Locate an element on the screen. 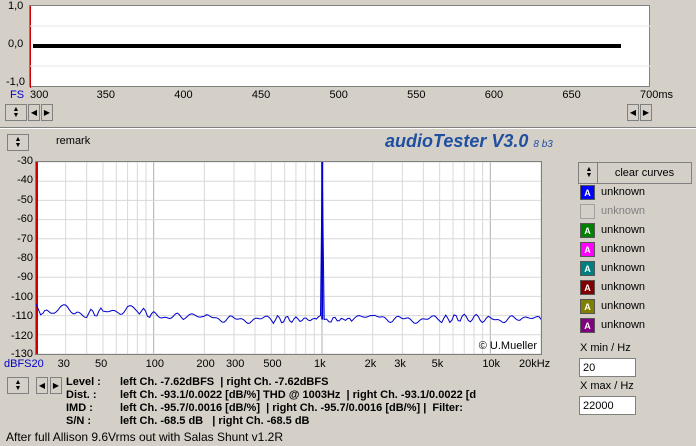  spectrum-y-tick: -100 is located at coordinates (21, 296).